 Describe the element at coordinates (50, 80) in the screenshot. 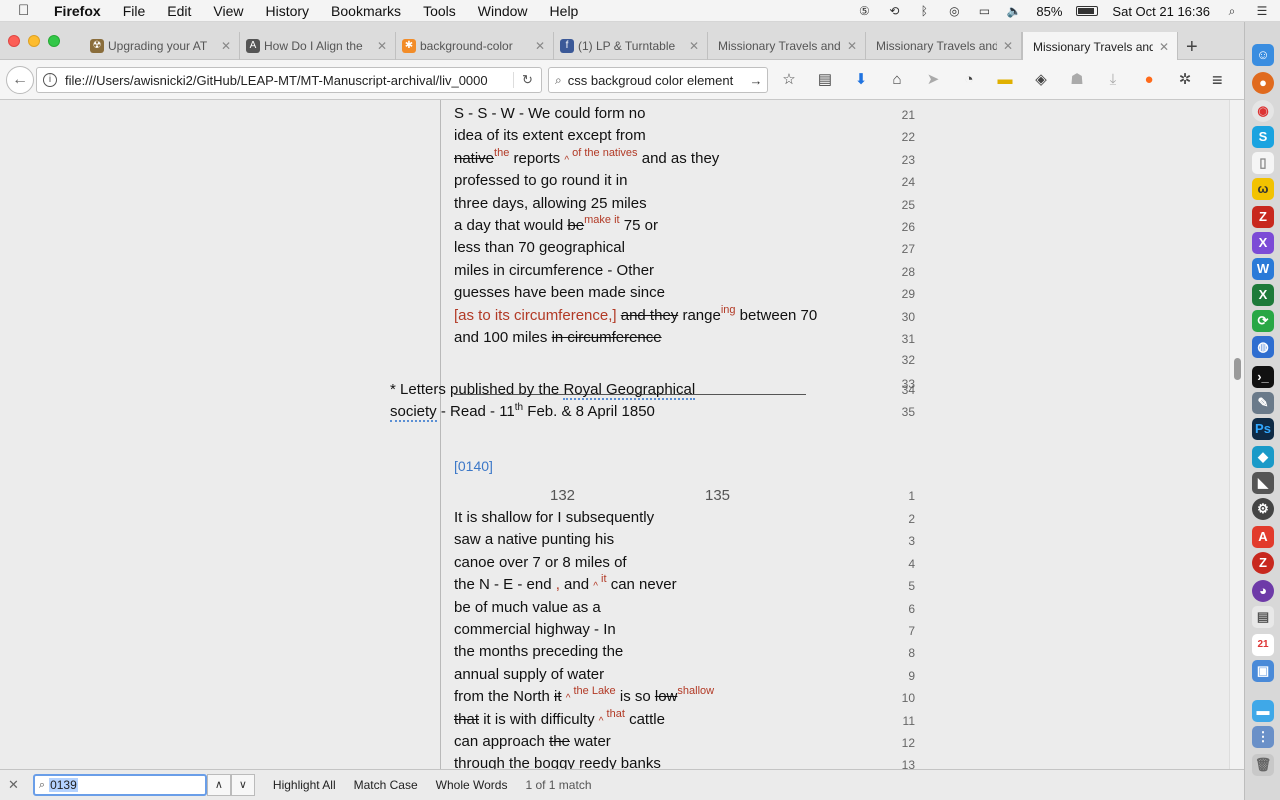

I see `info-icon: i` at that location.